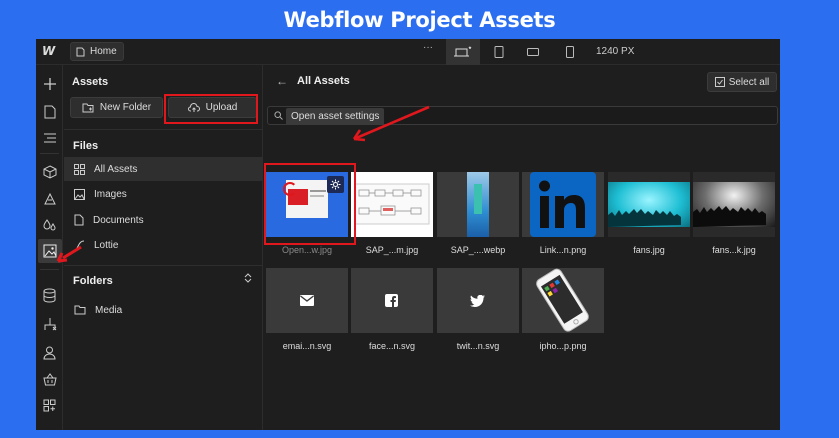 Image resolution: width=839 pixels, height=438 pixels. Describe the element at coordinates (391, 123) in the screenshot. I see `arrow-to-settings` at that location.